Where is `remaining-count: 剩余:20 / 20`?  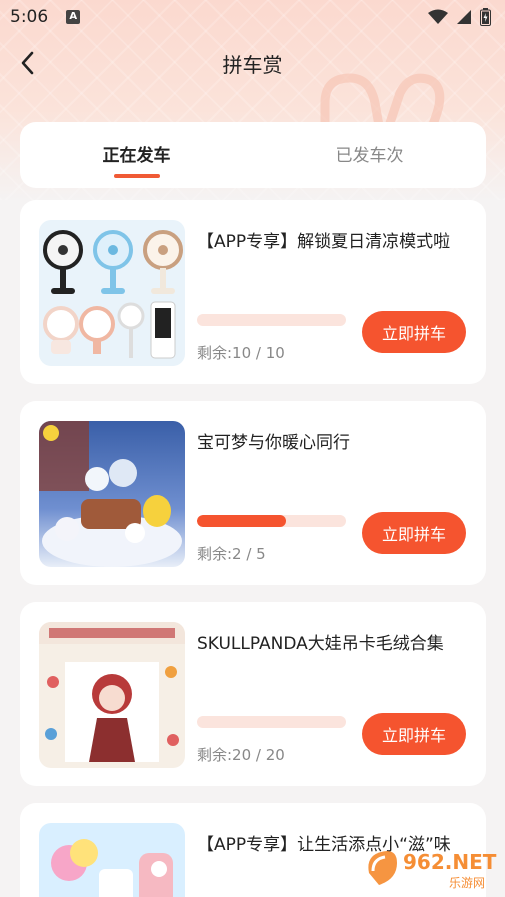 remaining-count: 剩余:20 / 20 is located at coordinates (241, 755).